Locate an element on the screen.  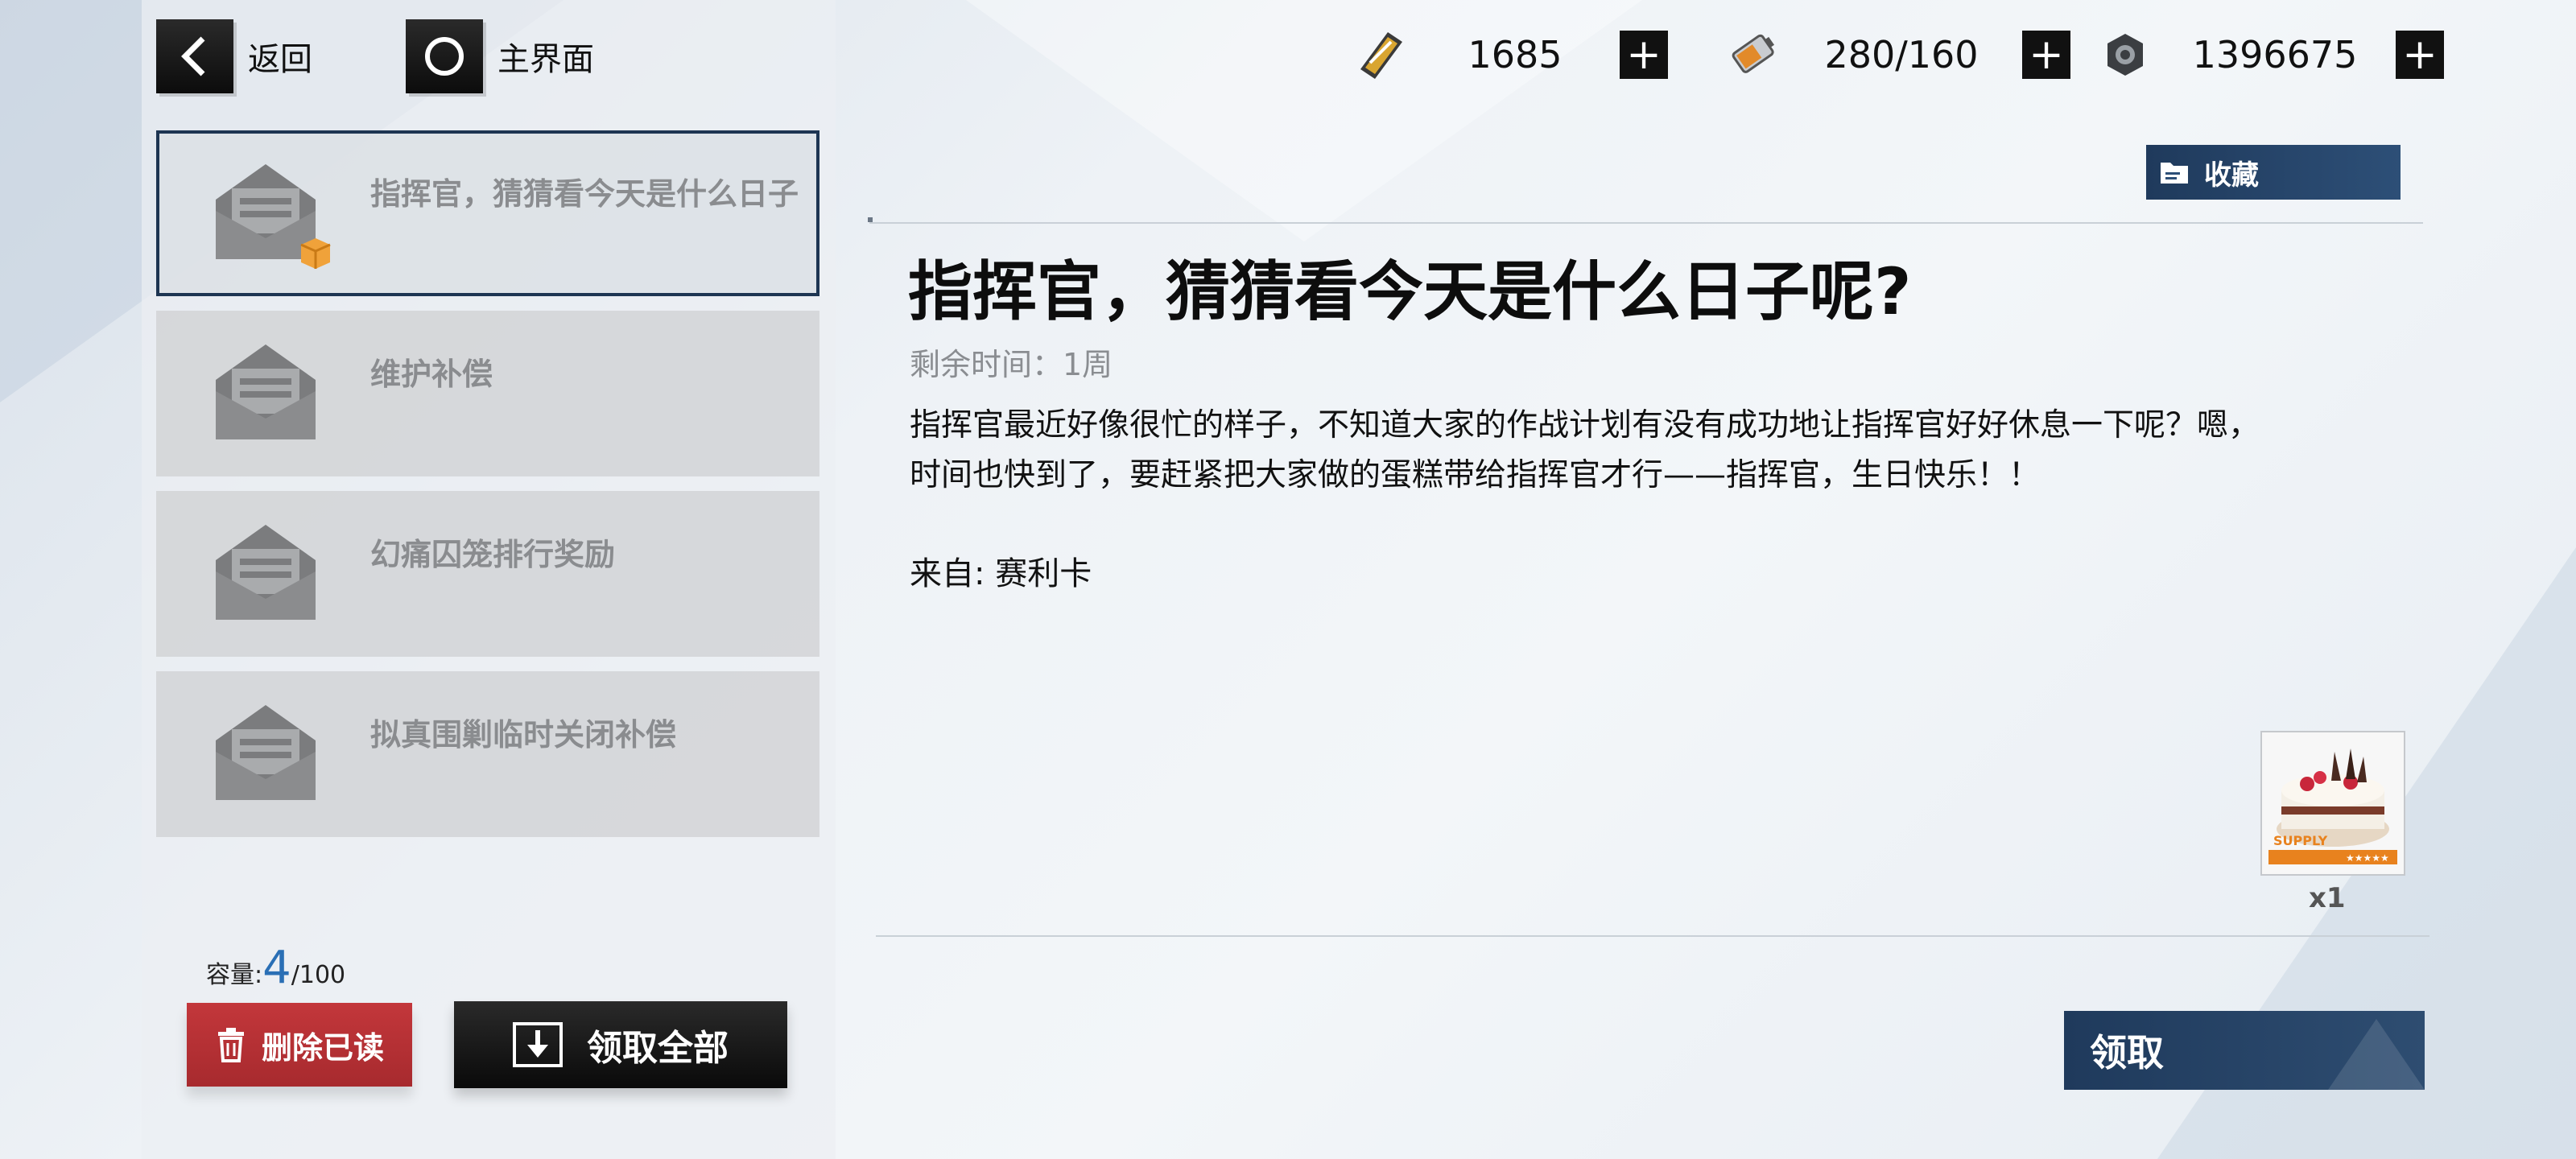
resource-parts-value: 1396675 is located at coordinates (2275, 54).